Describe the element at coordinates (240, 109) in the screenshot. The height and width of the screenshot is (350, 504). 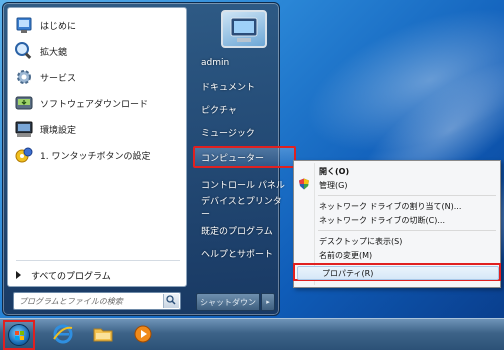
I see `pictures-link: ピクチャ` at that location.